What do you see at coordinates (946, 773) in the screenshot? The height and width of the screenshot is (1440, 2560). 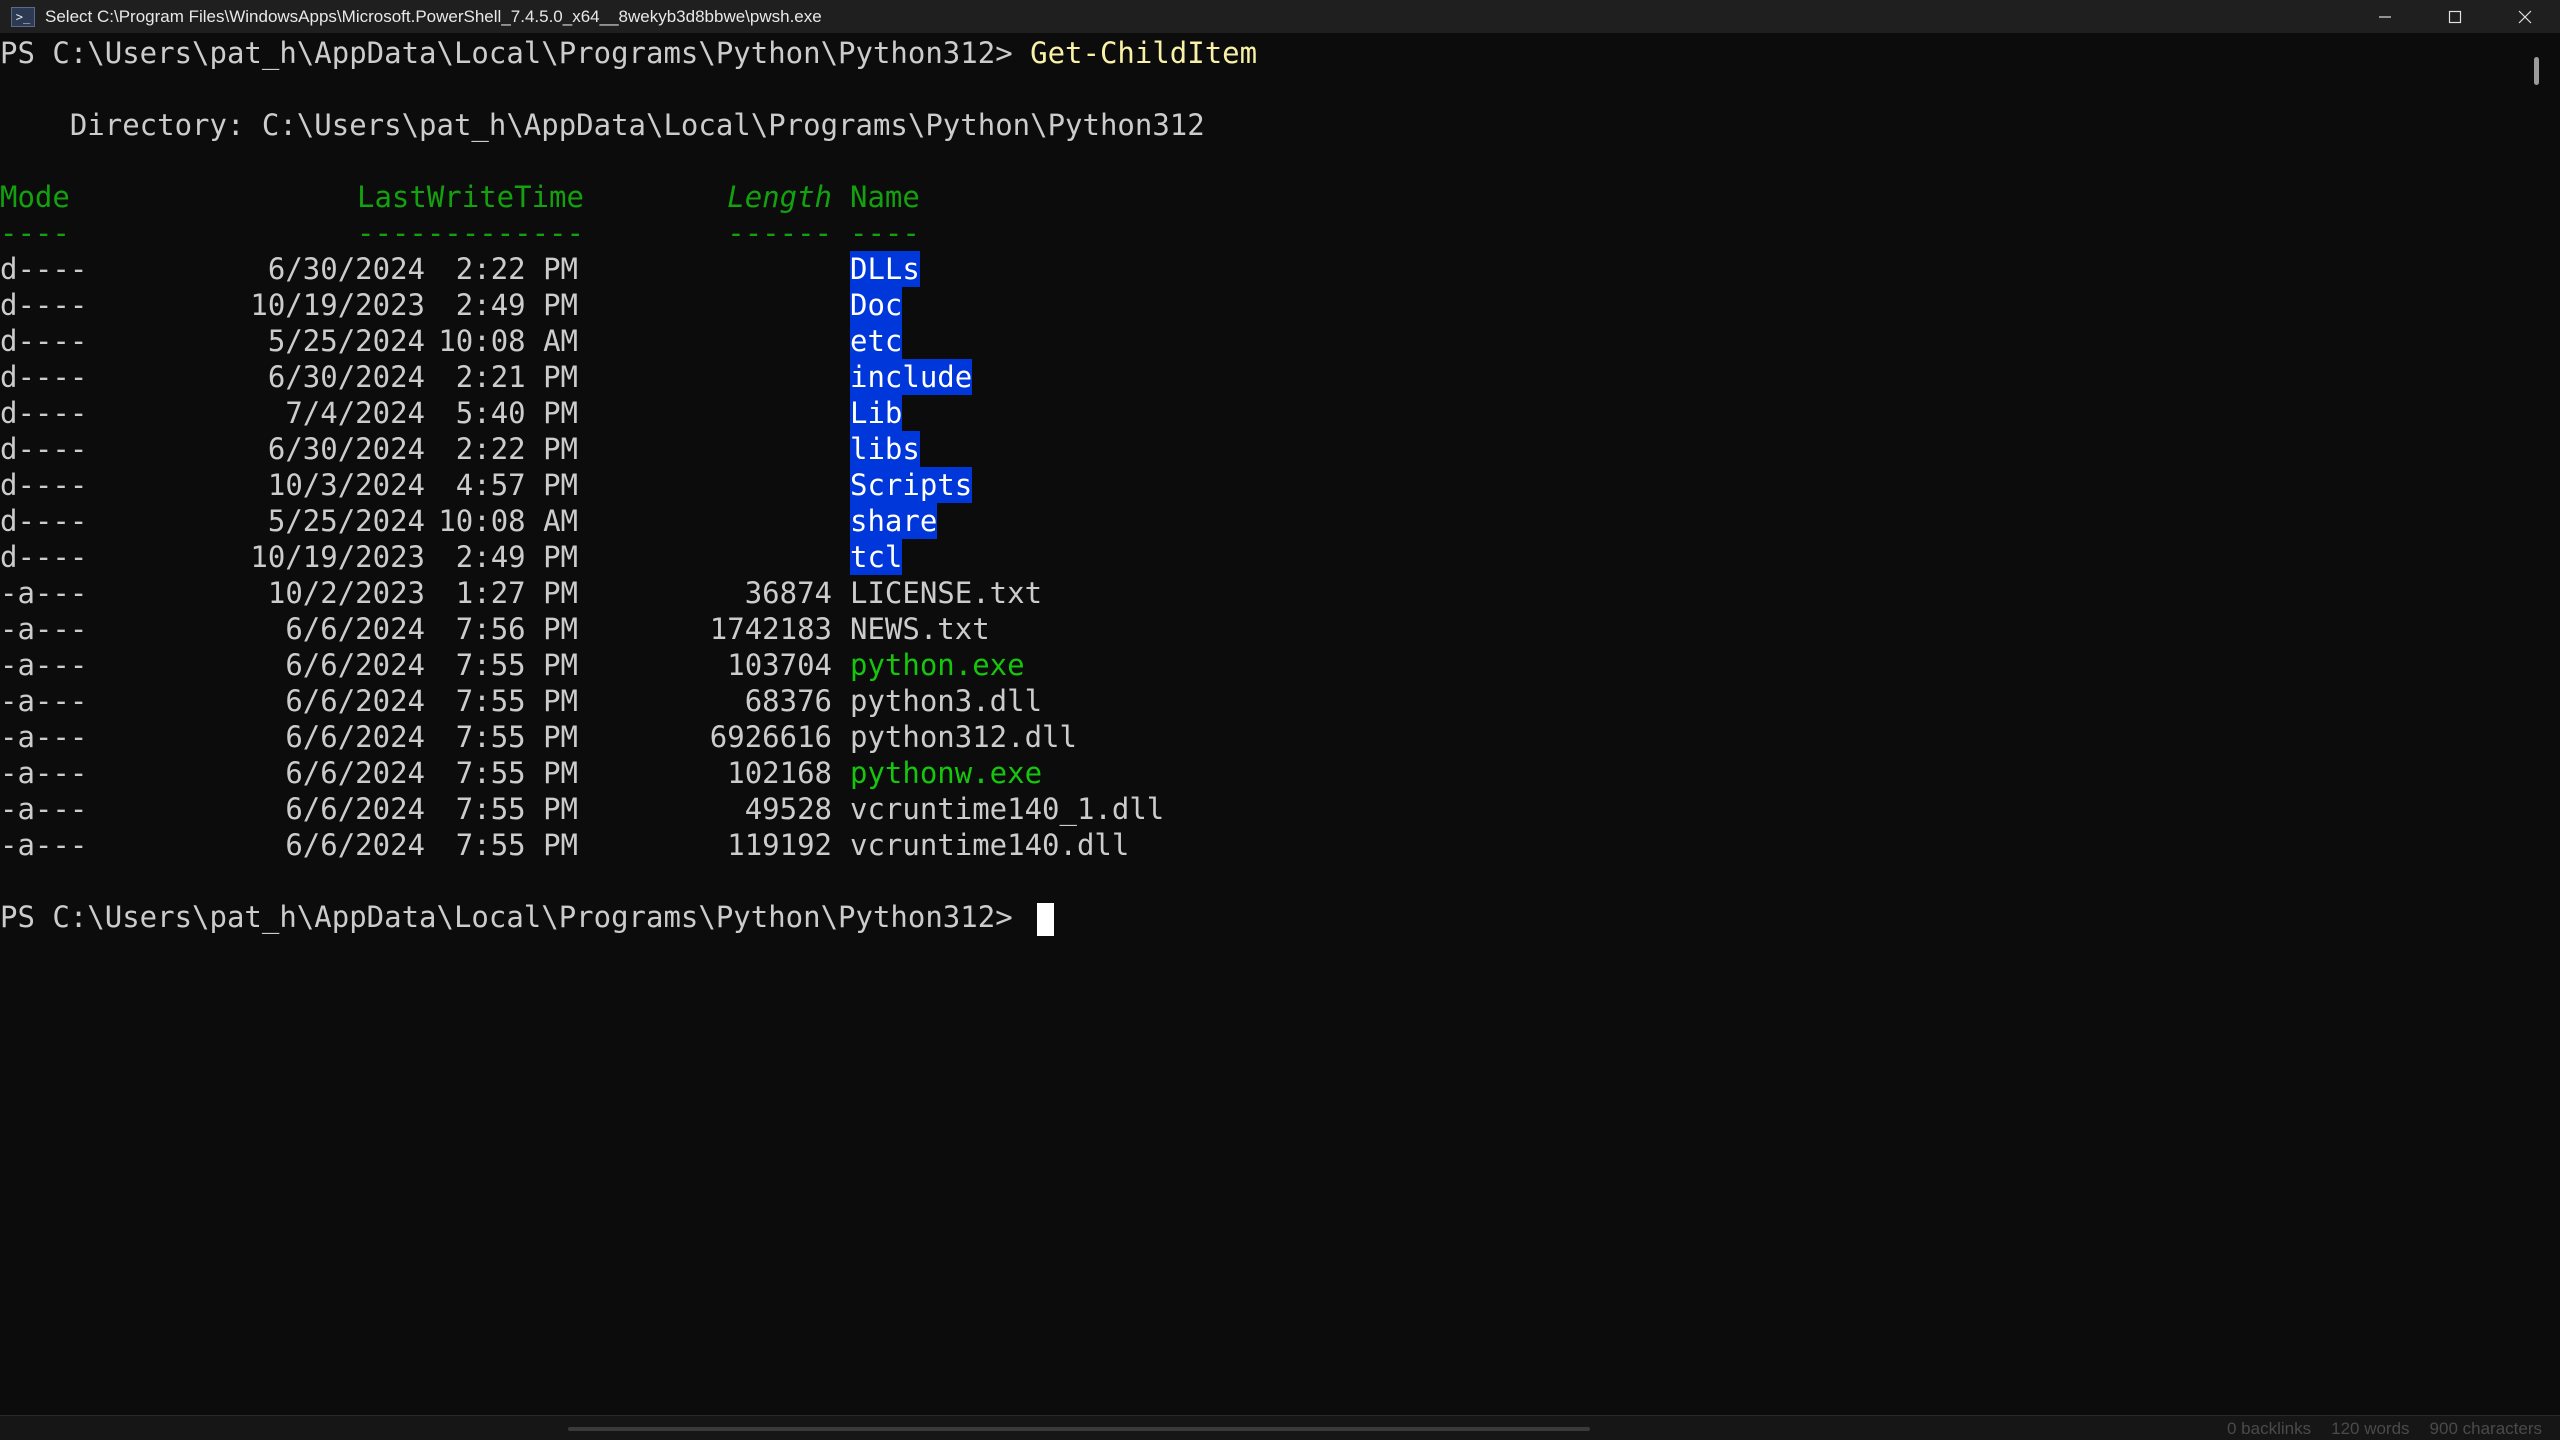 I see `entry-name: pythonw.exe` at bounding box center [946, 773].